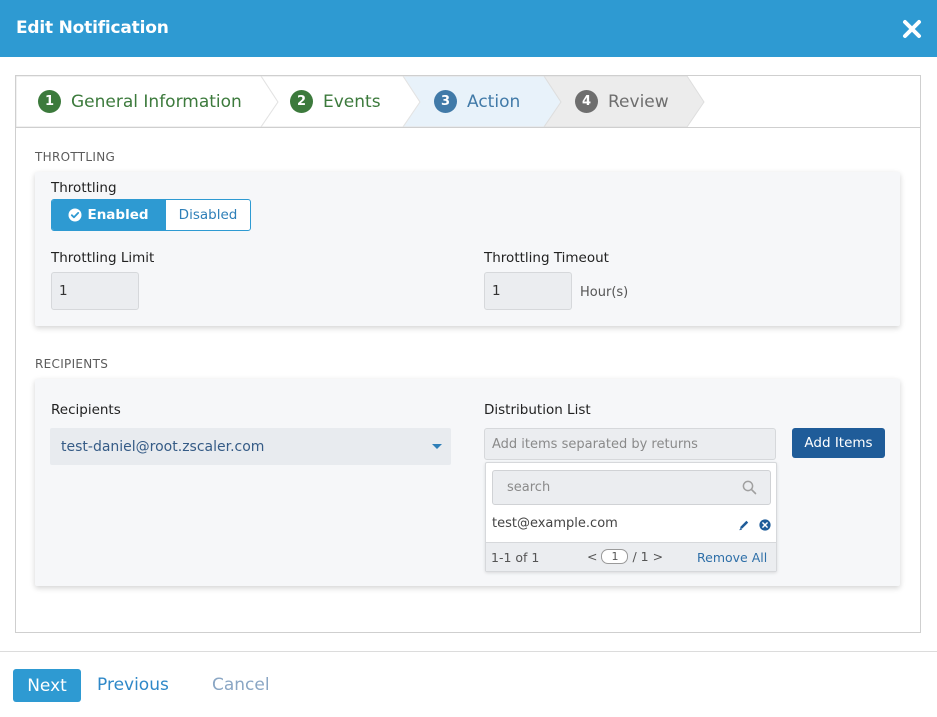 The height and width of the screenshot is (717, 937). Describe the element at coordinates (133, 685) in the screenshot. I see `previous-button: Previous` at that location.